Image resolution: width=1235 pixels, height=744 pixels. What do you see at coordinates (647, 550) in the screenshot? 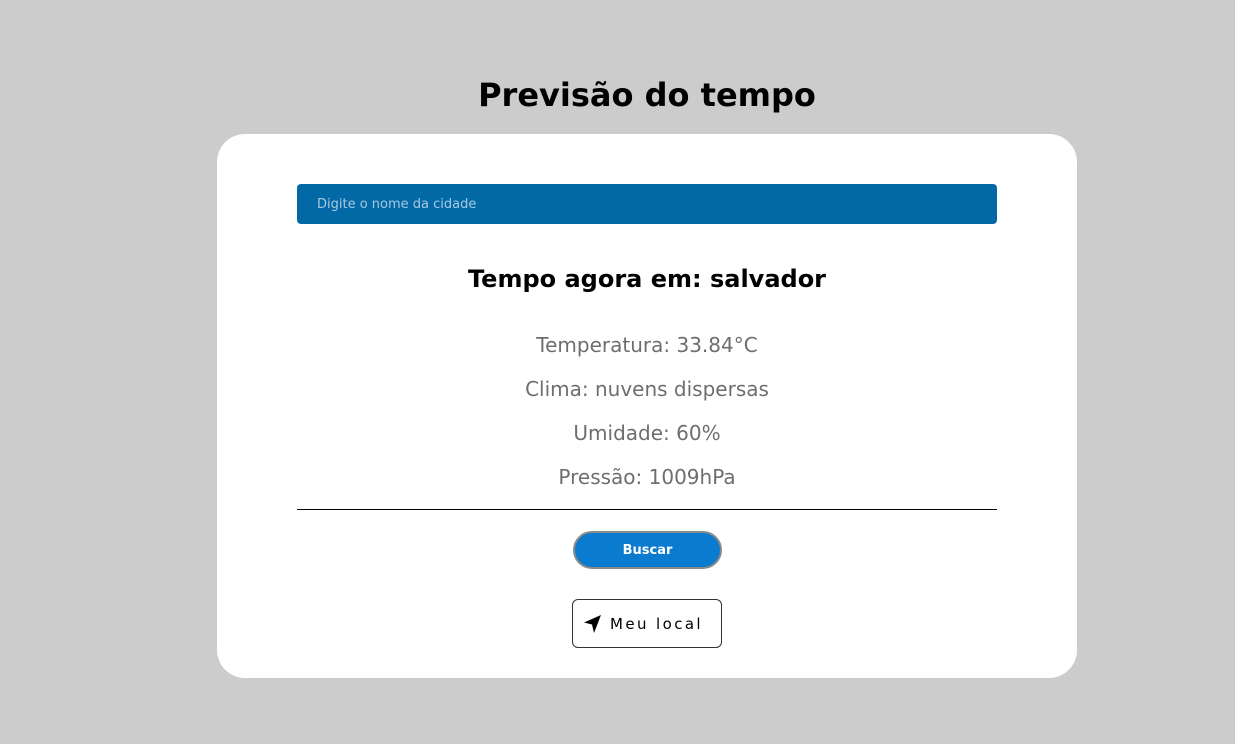
I see `search-button: Buscar` at bounding box center [647, 550].